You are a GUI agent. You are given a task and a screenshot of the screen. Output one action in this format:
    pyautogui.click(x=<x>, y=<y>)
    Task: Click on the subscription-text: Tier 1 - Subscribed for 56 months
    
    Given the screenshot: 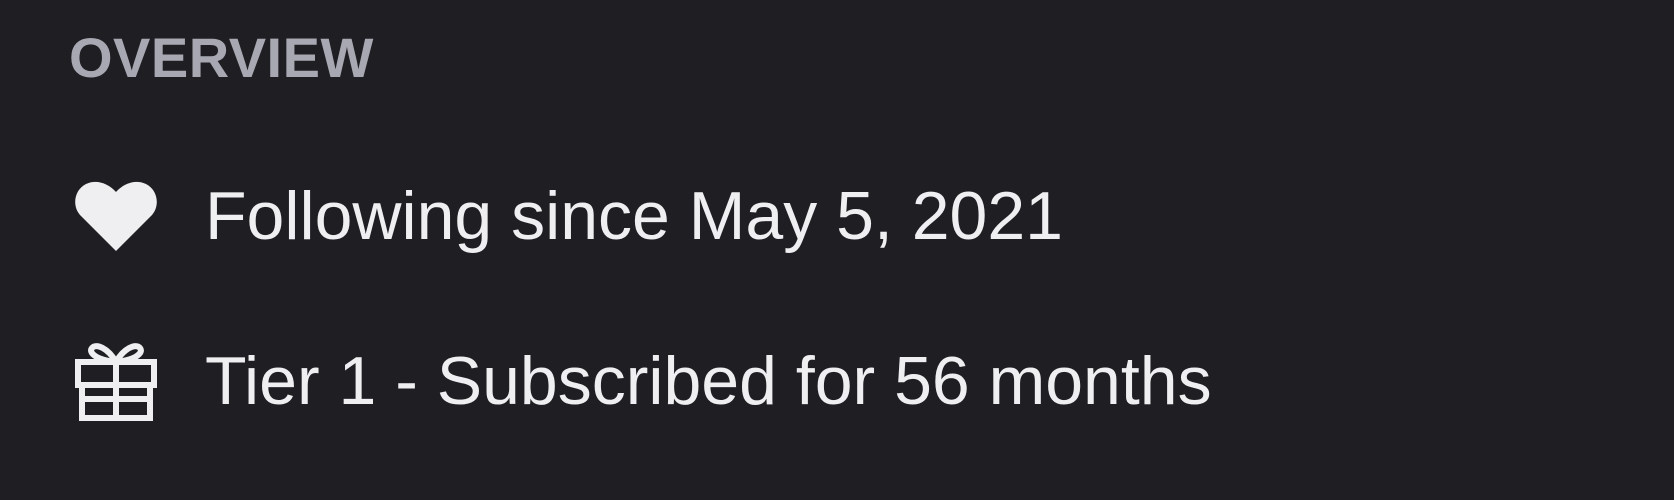 What is the action you would take?
    pyautogui.click(x=708, y=381)
    